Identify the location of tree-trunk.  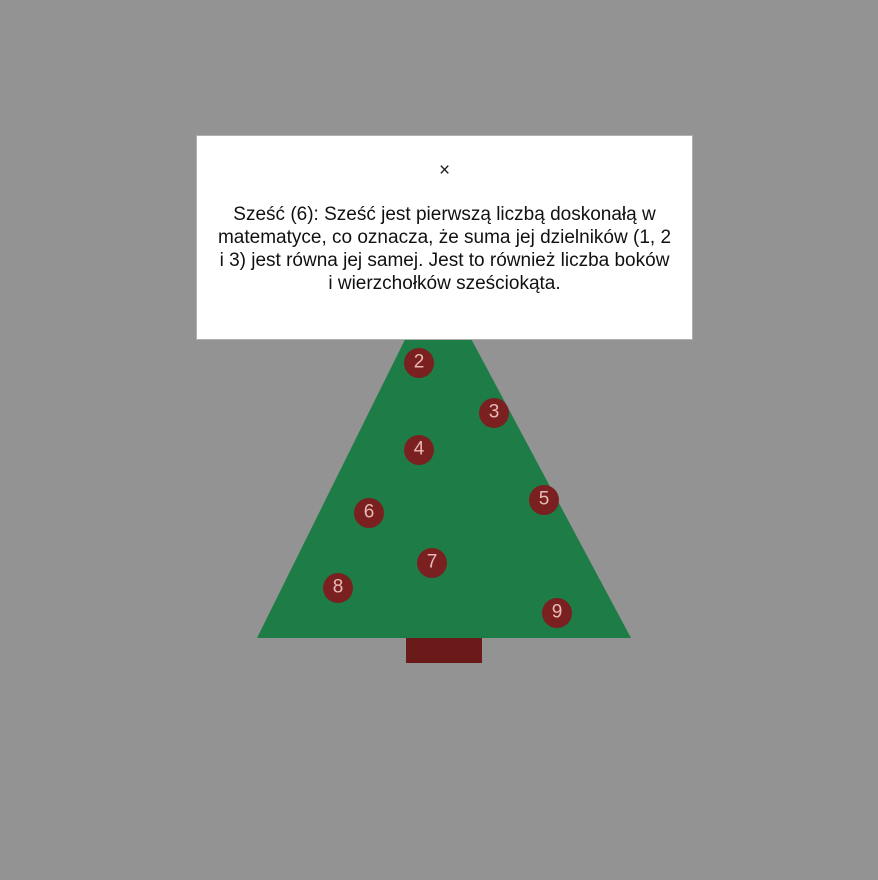
(444, 650).